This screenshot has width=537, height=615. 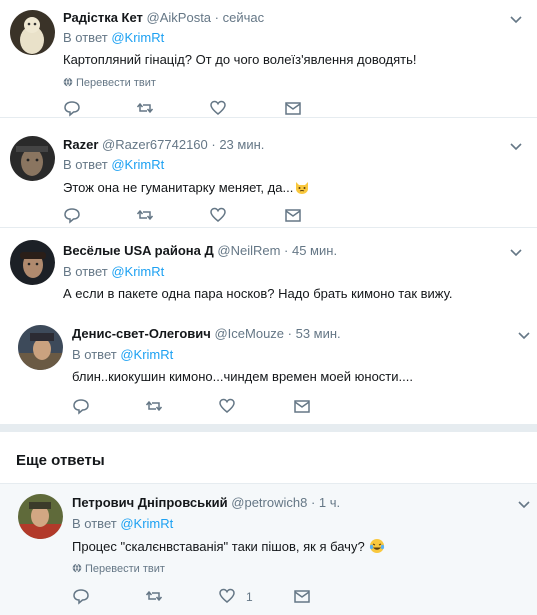 I want to click on timestamp: · 1 ч., so click(x=325, y=502).